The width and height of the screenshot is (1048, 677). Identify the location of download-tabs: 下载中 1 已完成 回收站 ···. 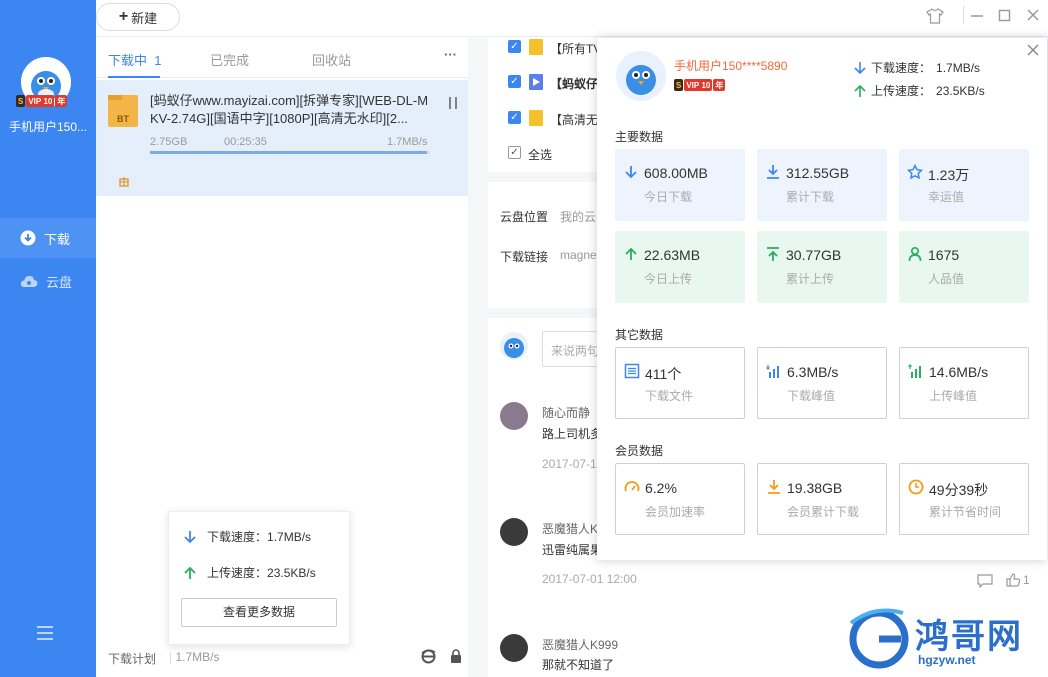
(282, 58).